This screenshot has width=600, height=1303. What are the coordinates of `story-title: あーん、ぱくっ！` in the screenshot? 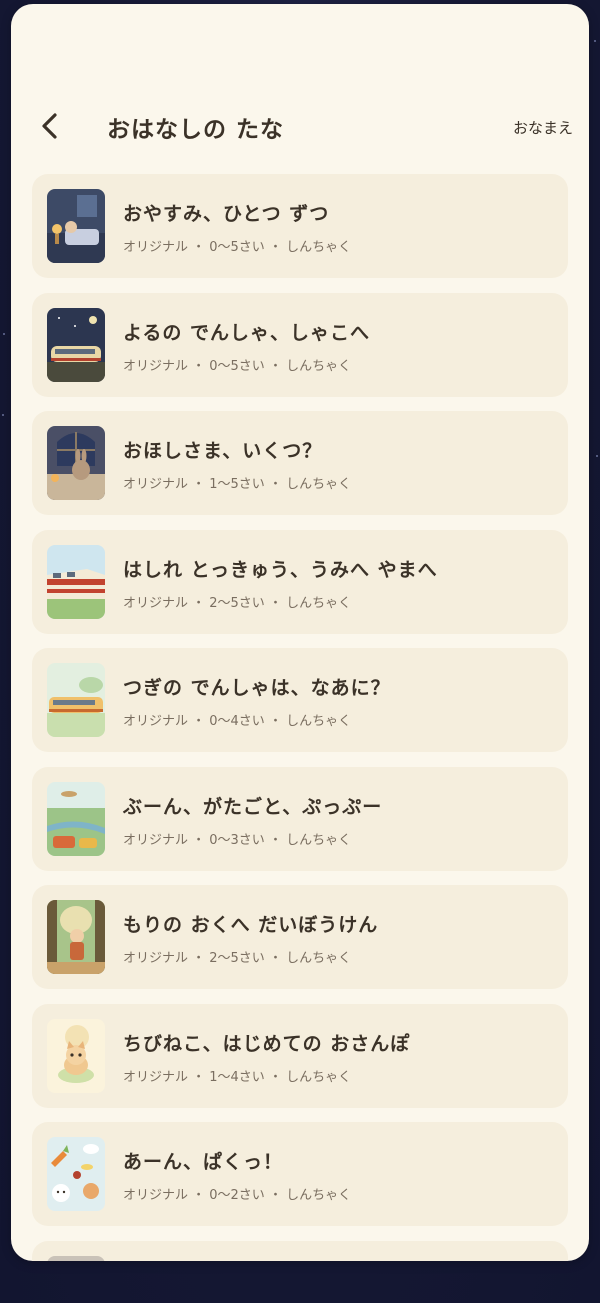 It's located at (203, 1162).